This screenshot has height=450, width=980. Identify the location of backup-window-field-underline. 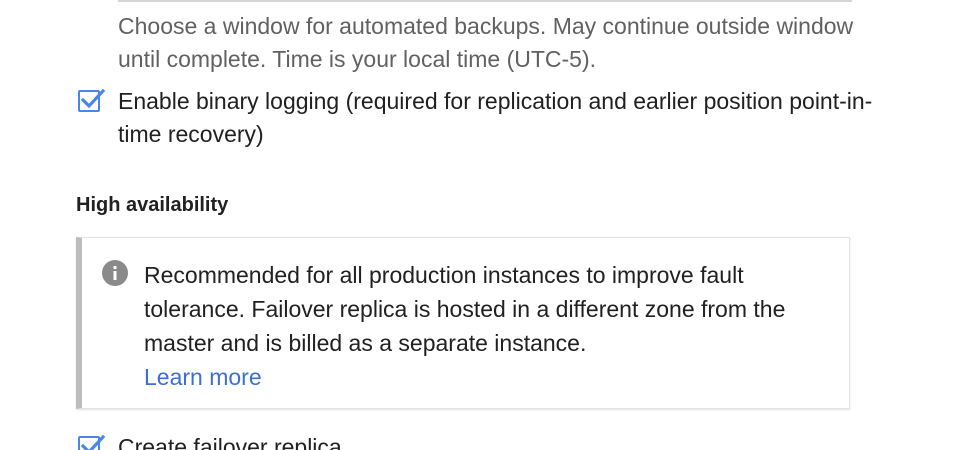
(485, 1).